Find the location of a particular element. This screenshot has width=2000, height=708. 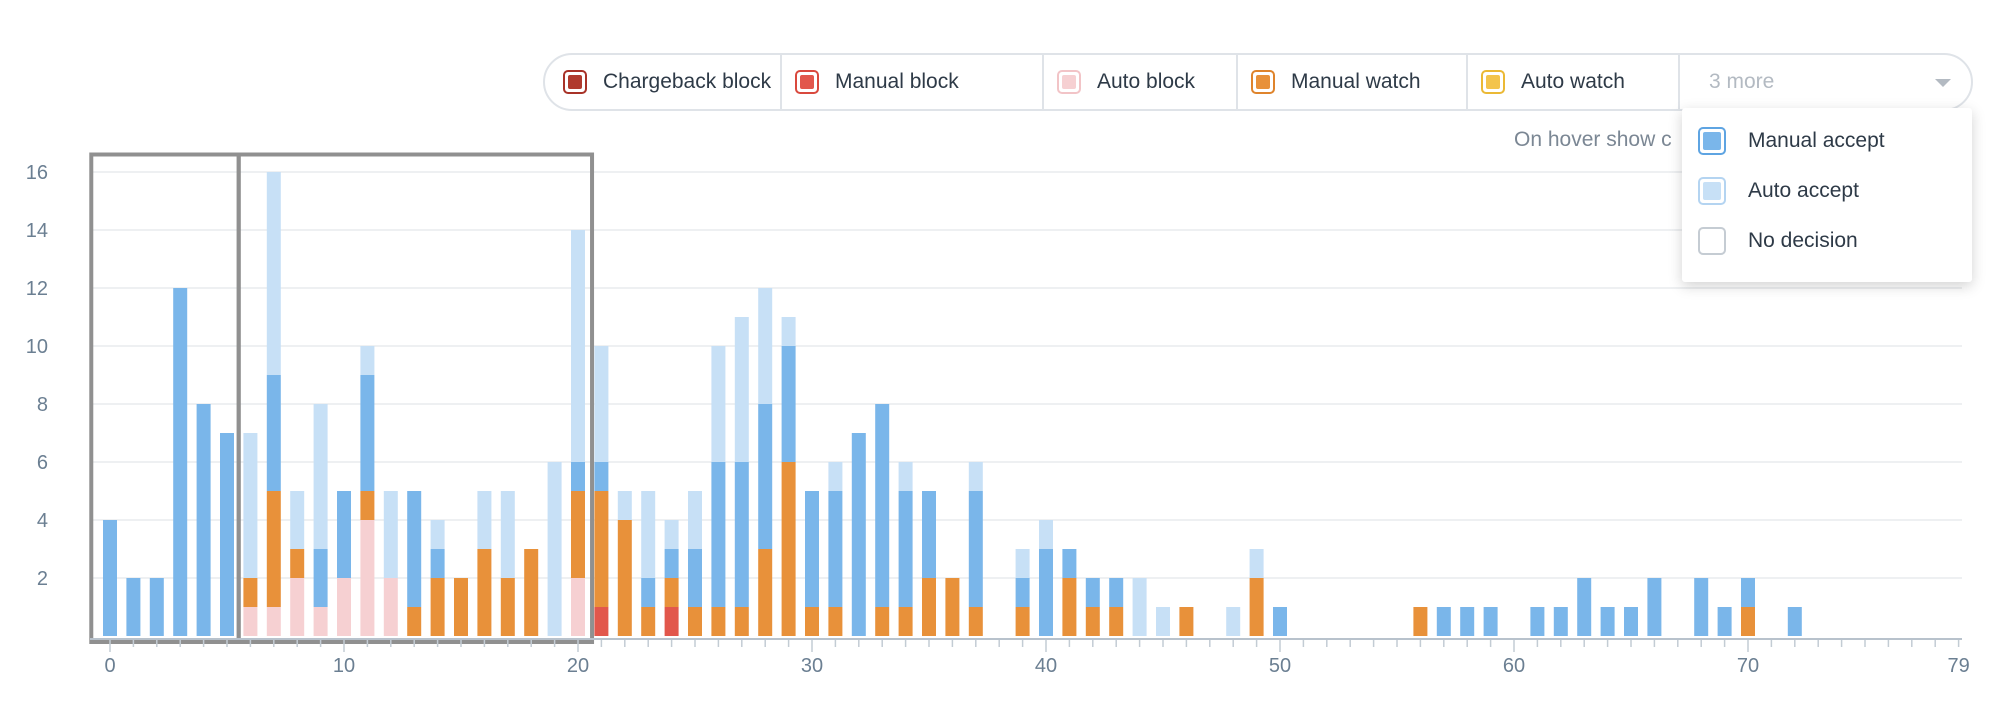

hover-note: On hover show c is located at coordinates (1593, 139).